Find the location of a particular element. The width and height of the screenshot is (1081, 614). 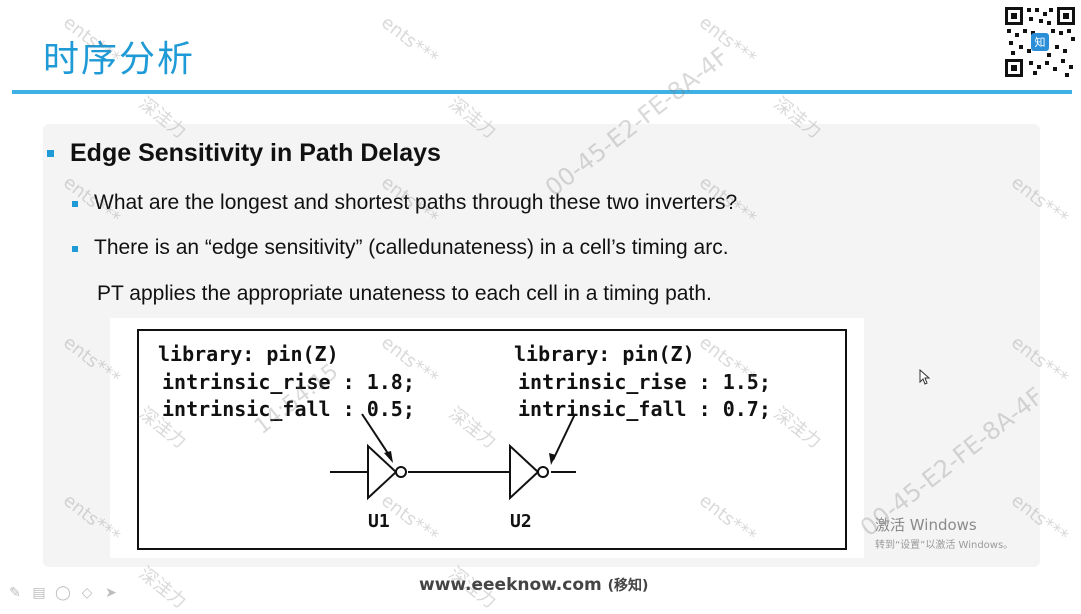

qr-code-icon: 知 is located at coordinates (1040, 42).